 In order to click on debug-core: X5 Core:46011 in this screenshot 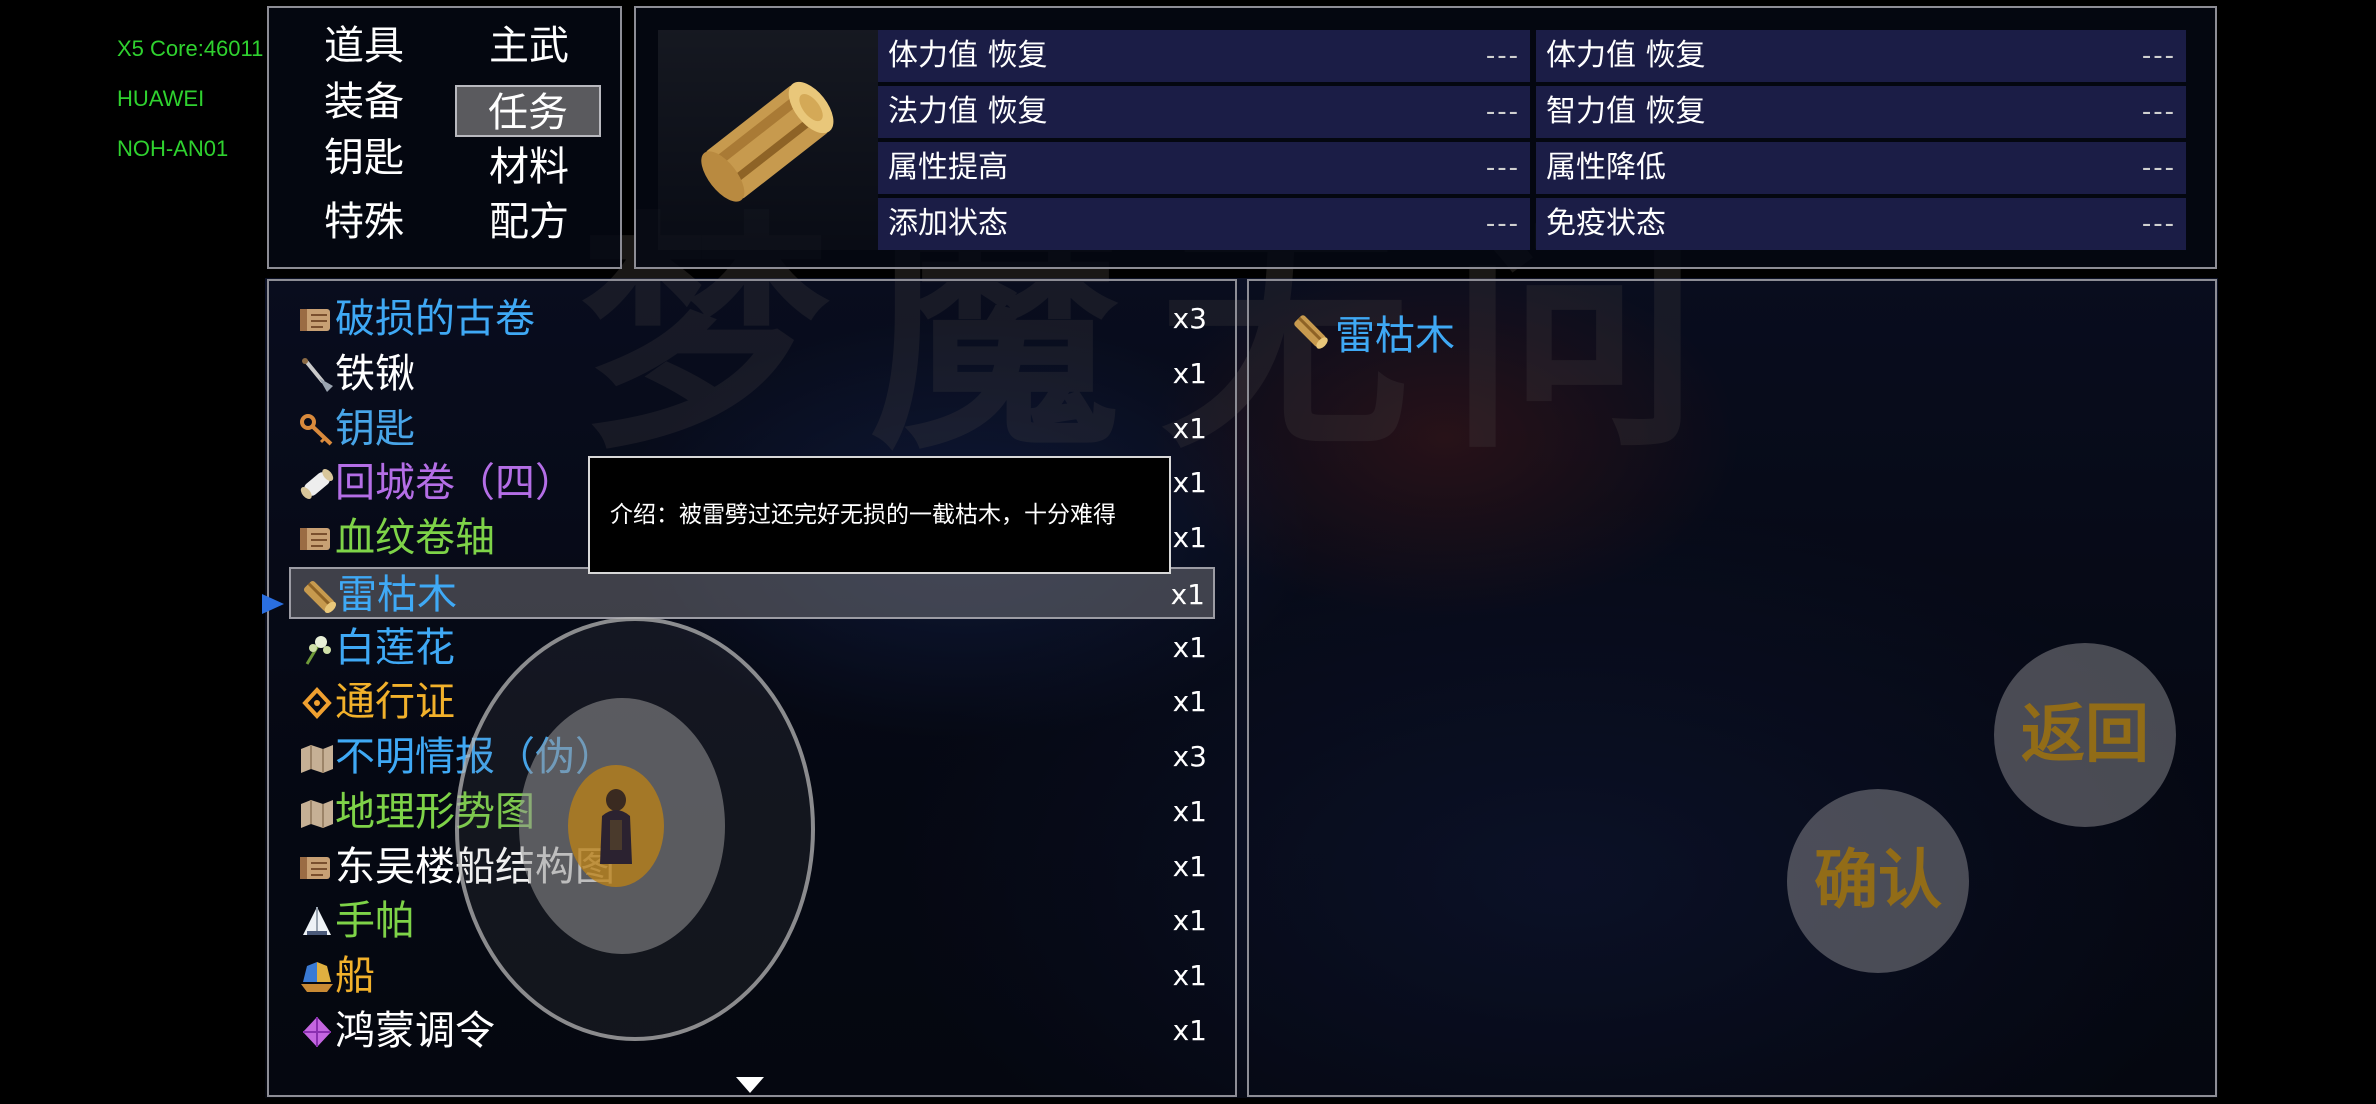, I will do `click(190, 48)`.